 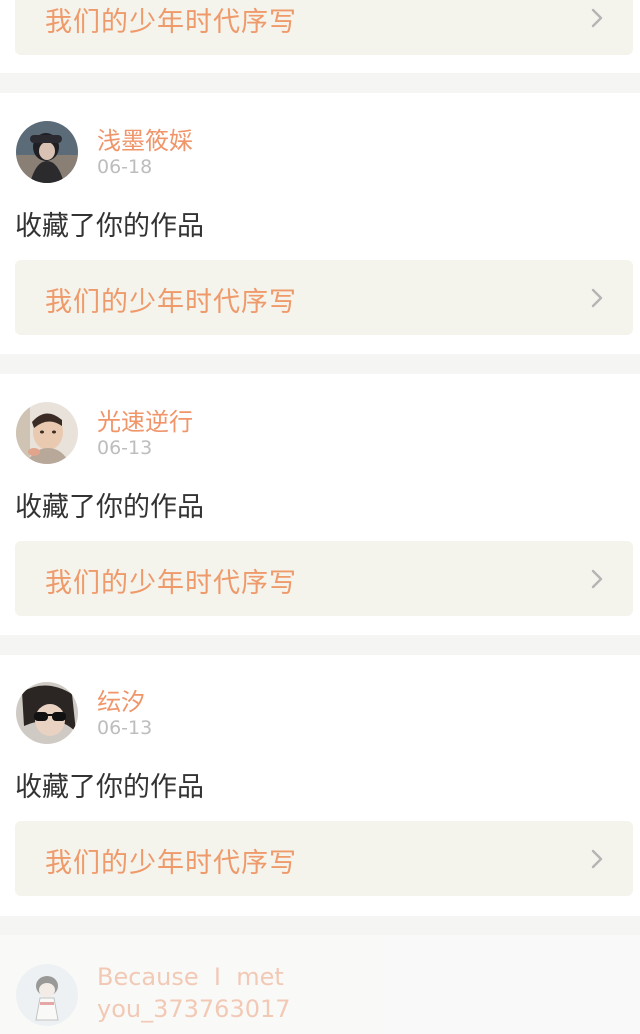 I want to click on feed-item: Because I met you_373763017, so click(x=320, y=984).